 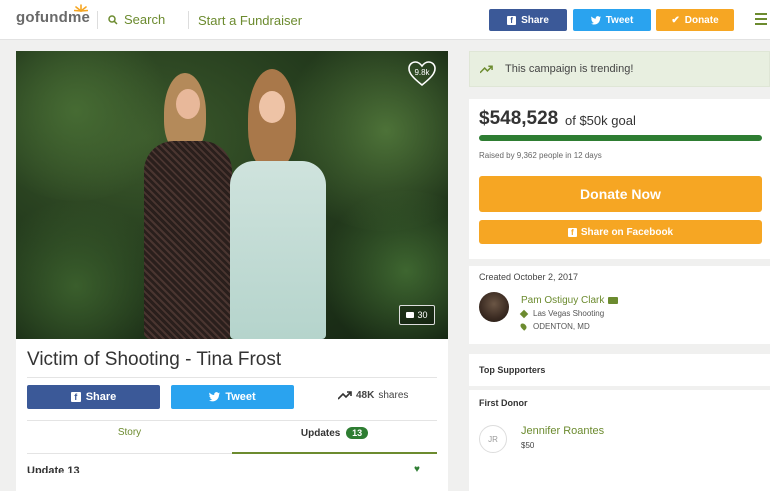 I want to click on raised-by-text: Raised by 9,362 people in 12 days, so click(x=540, y=155).